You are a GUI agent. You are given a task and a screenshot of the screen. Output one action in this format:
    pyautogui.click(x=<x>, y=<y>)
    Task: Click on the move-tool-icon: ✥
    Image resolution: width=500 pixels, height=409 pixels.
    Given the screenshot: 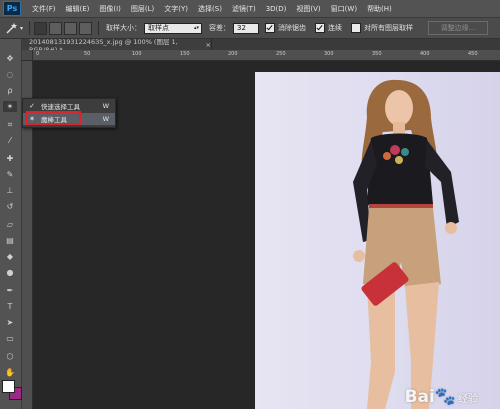 What is the action you would take?
    pyautogui.click(x=10, y=58)
    